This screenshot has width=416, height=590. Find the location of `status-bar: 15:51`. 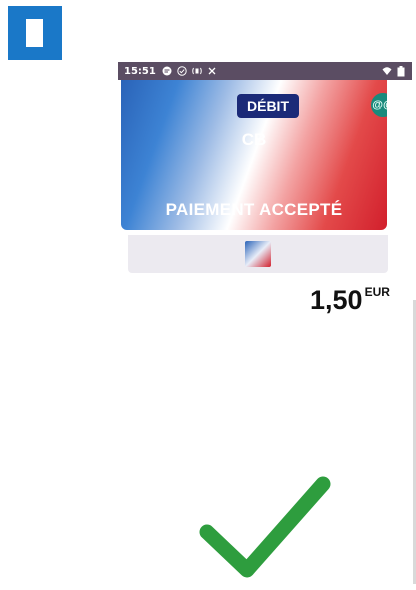

status-bar: 15:51 is located at coordinates (265, 71).